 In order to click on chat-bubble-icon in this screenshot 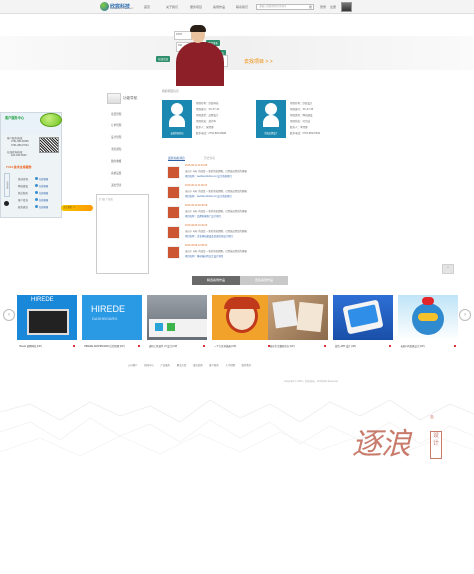, I will do `click(51, 120)`.